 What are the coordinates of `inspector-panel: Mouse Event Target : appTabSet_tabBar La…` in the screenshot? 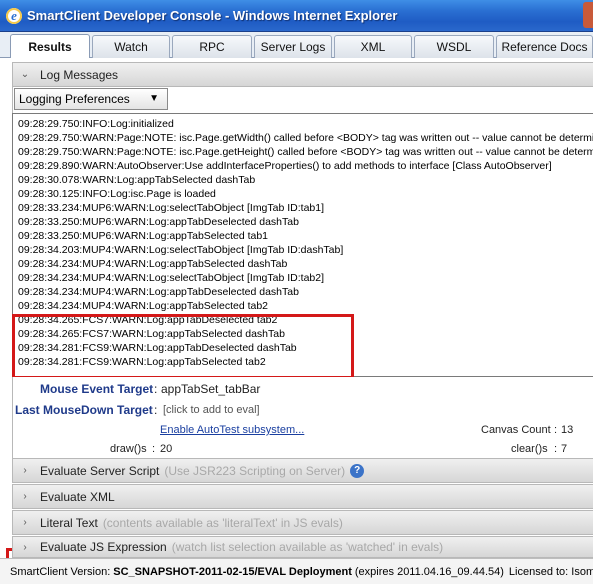 It's located at (302, 417).